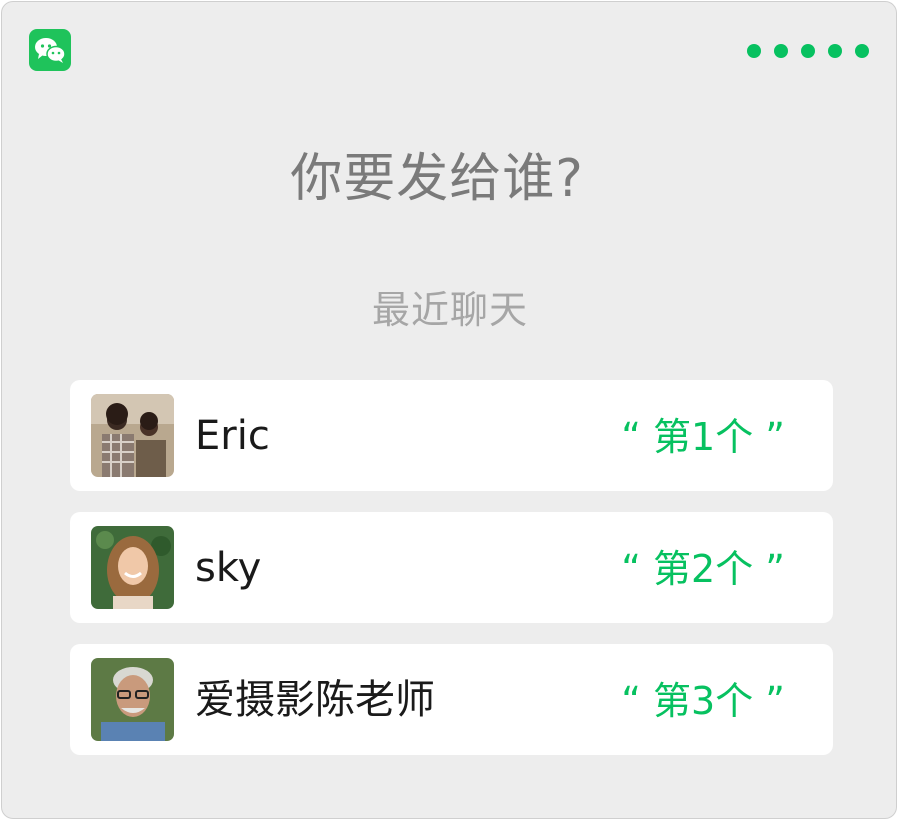 The width and height of the screenshot is (900, 822). What do you see at coordinates (451, 699) in the screenshot?
I see `contact-row-photography-teacher-chen: 爱摄影陈老师 “ 第3个 ”` at bounding box center [451, 699].